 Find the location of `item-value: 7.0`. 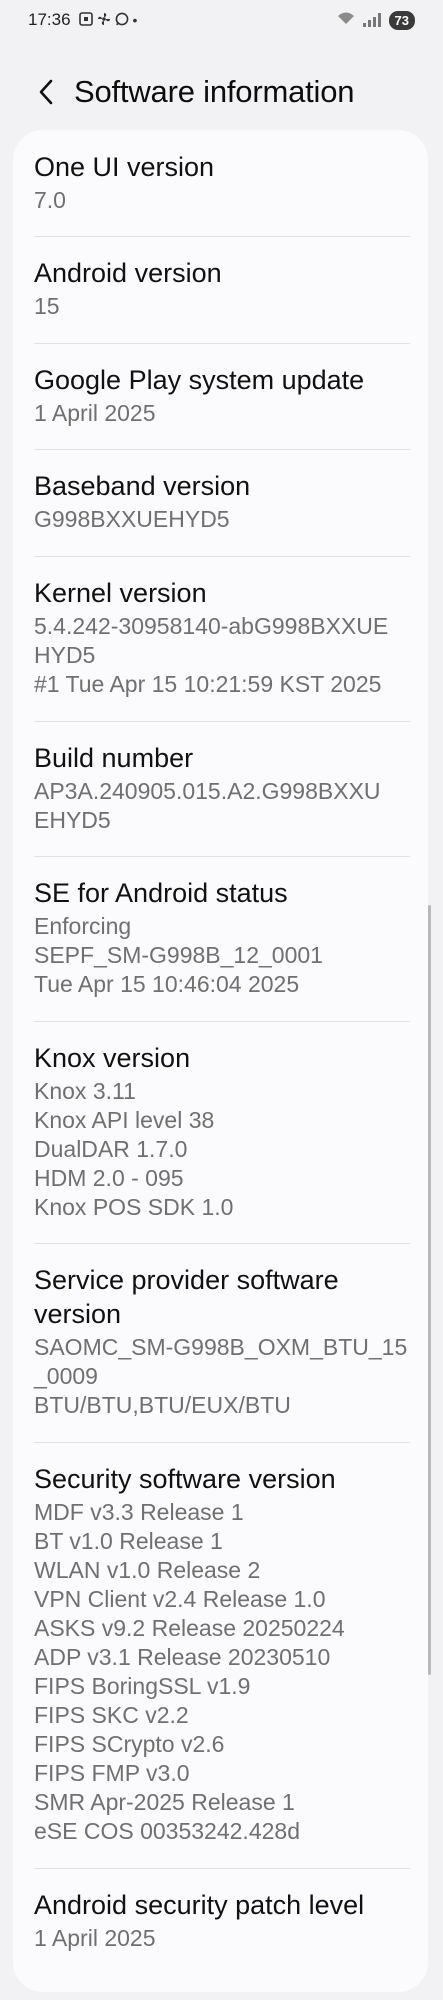

item-value: 7.0 is located at coordinates (50, 200).